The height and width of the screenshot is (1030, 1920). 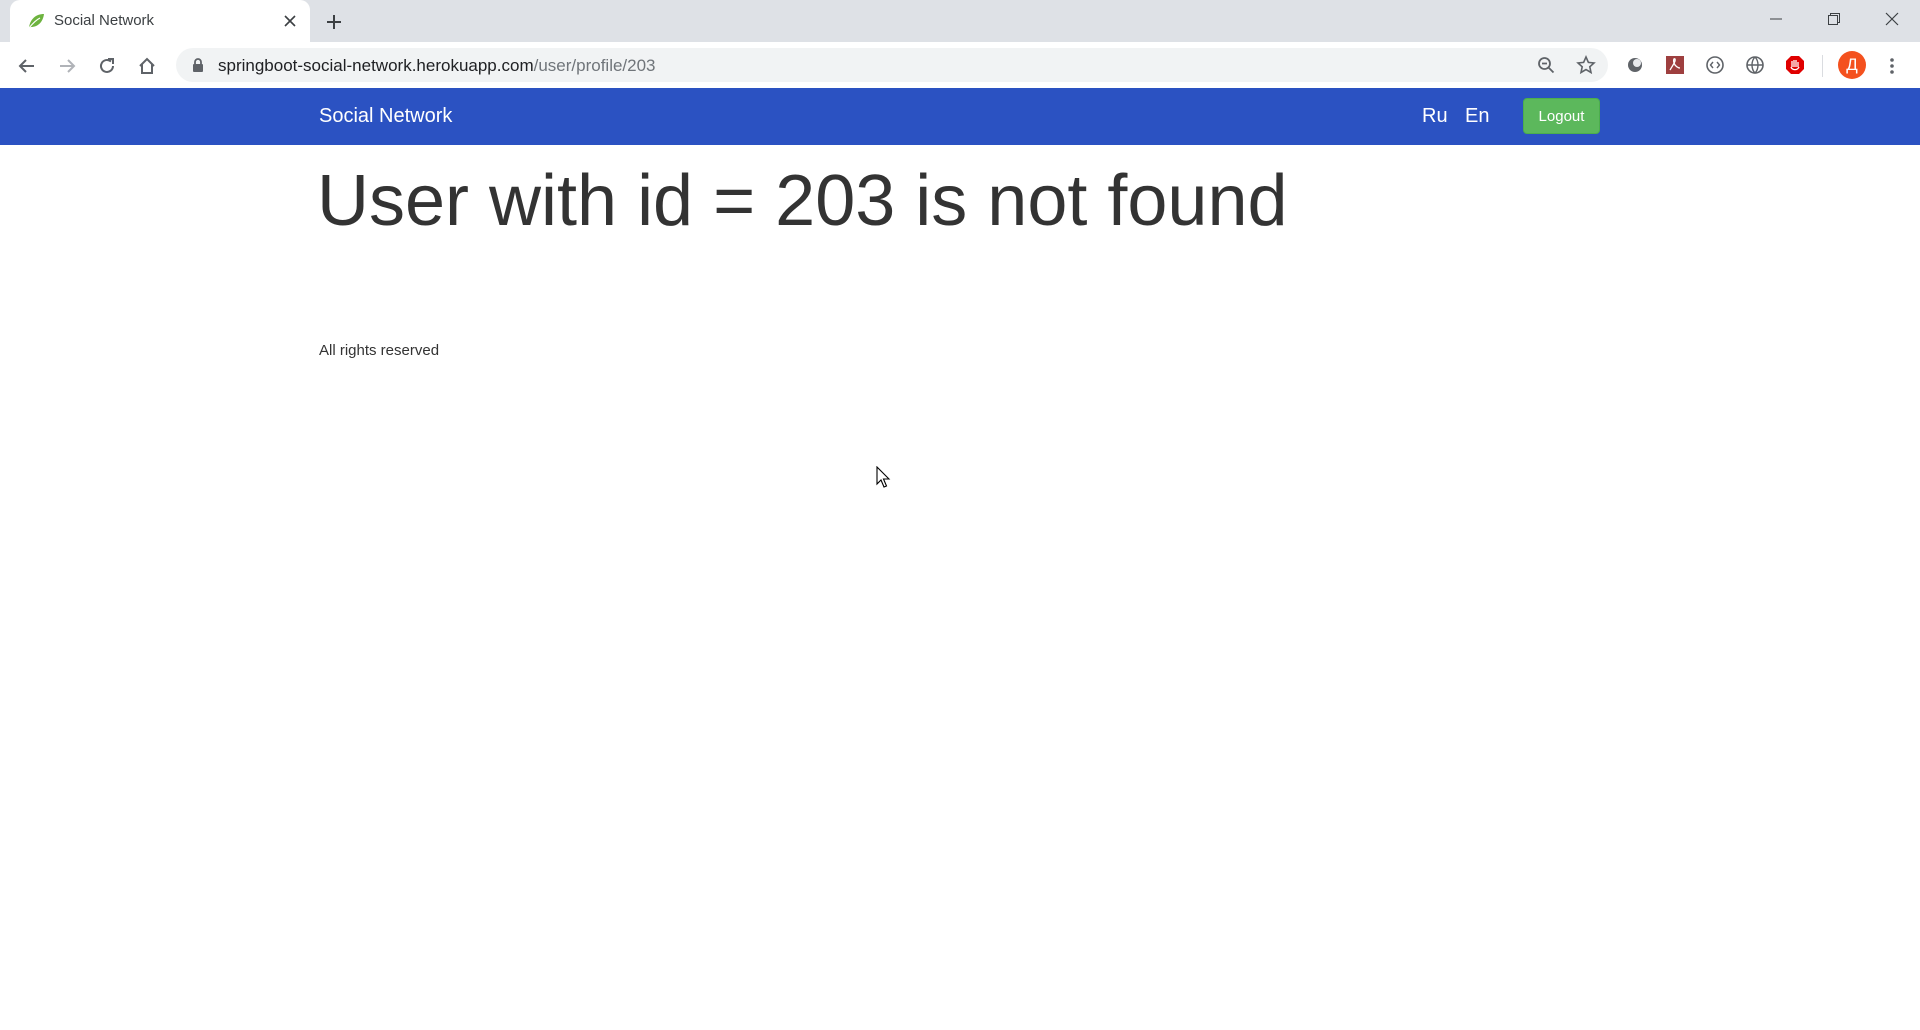 What do you see at coordinates (1795, 65) in the screenshot?
I see `adblock-icon` at bounding box center [1795, 65].